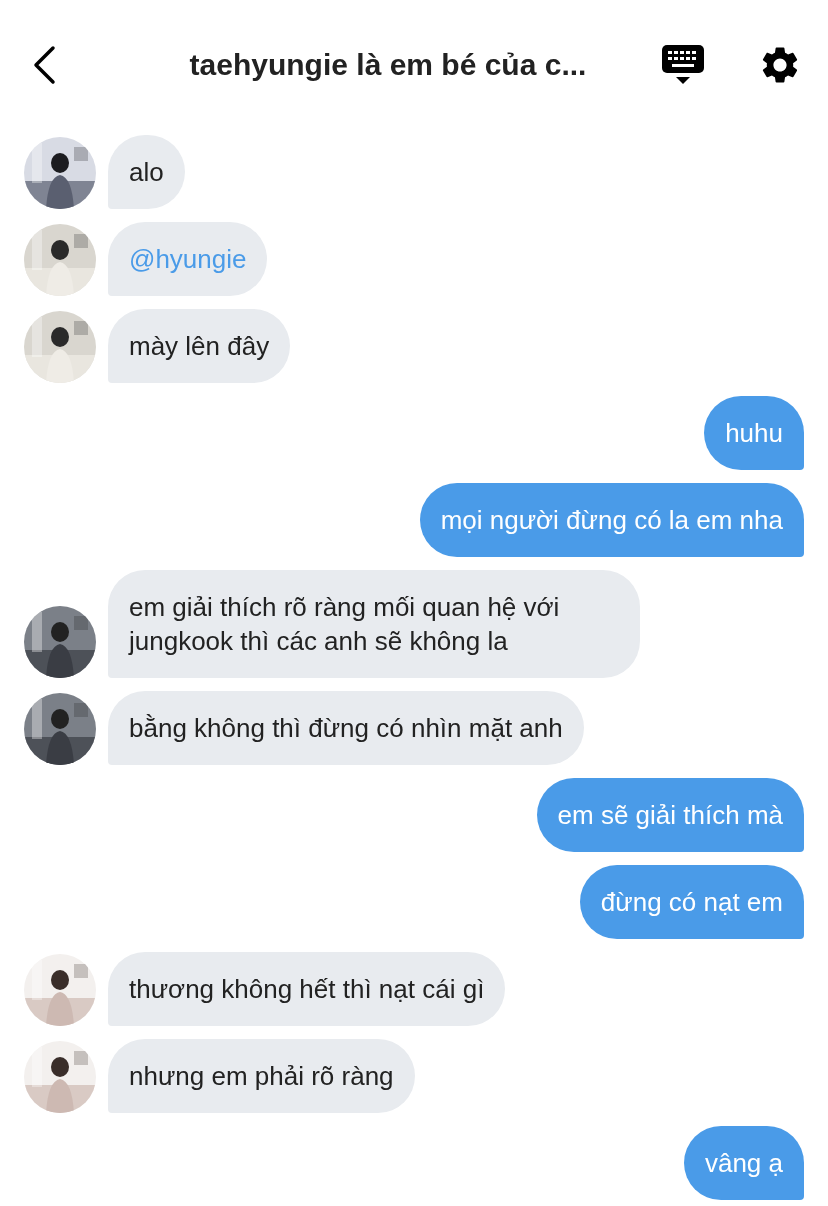 Image resolution: width=828 pixels, height=1206 pixels. Describe the element at coordinates (261, 1076) in the screenshot. I see `message-bubble: nhưng em phải rõ ràng` at that location.